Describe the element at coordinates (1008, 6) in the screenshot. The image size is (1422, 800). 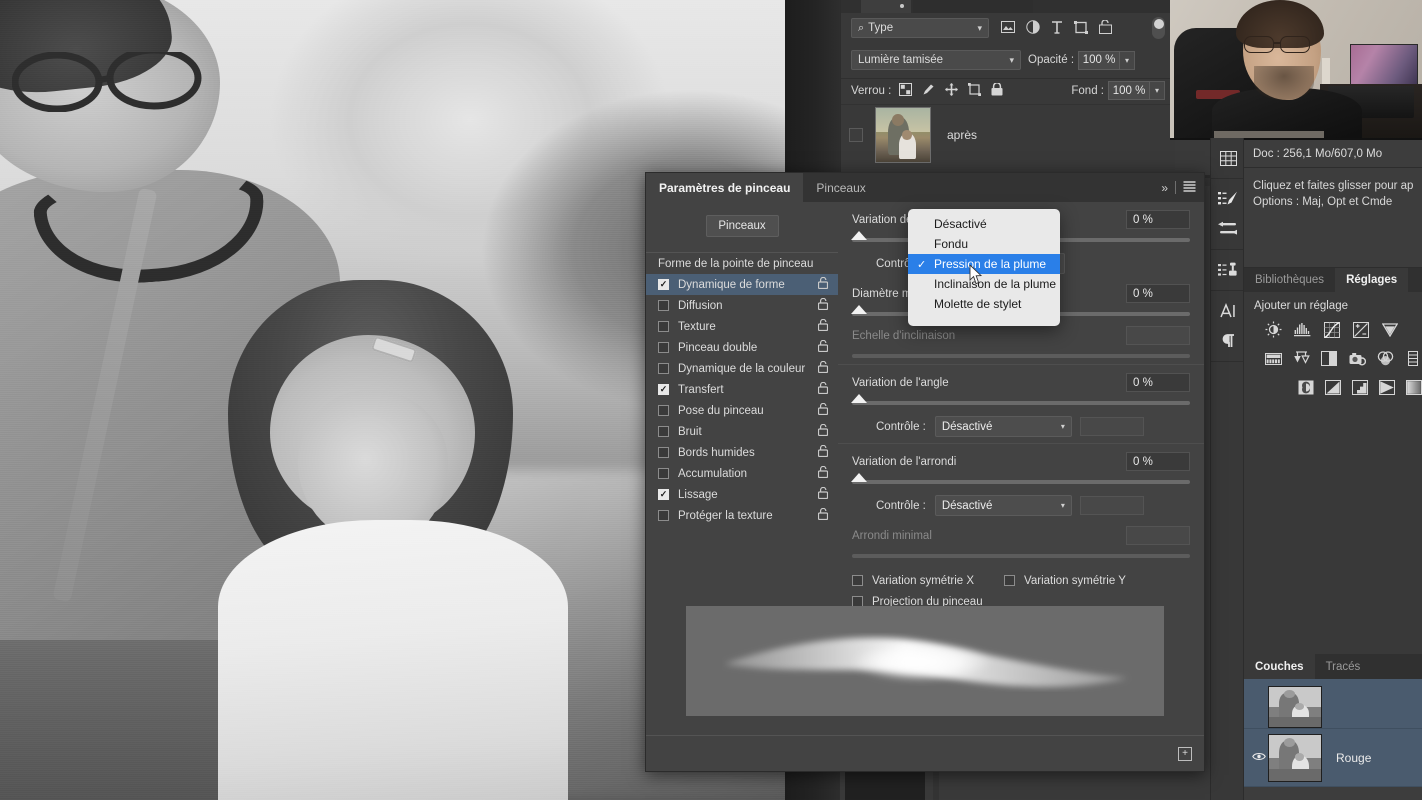
I see `layers-tab-strip` at that location.